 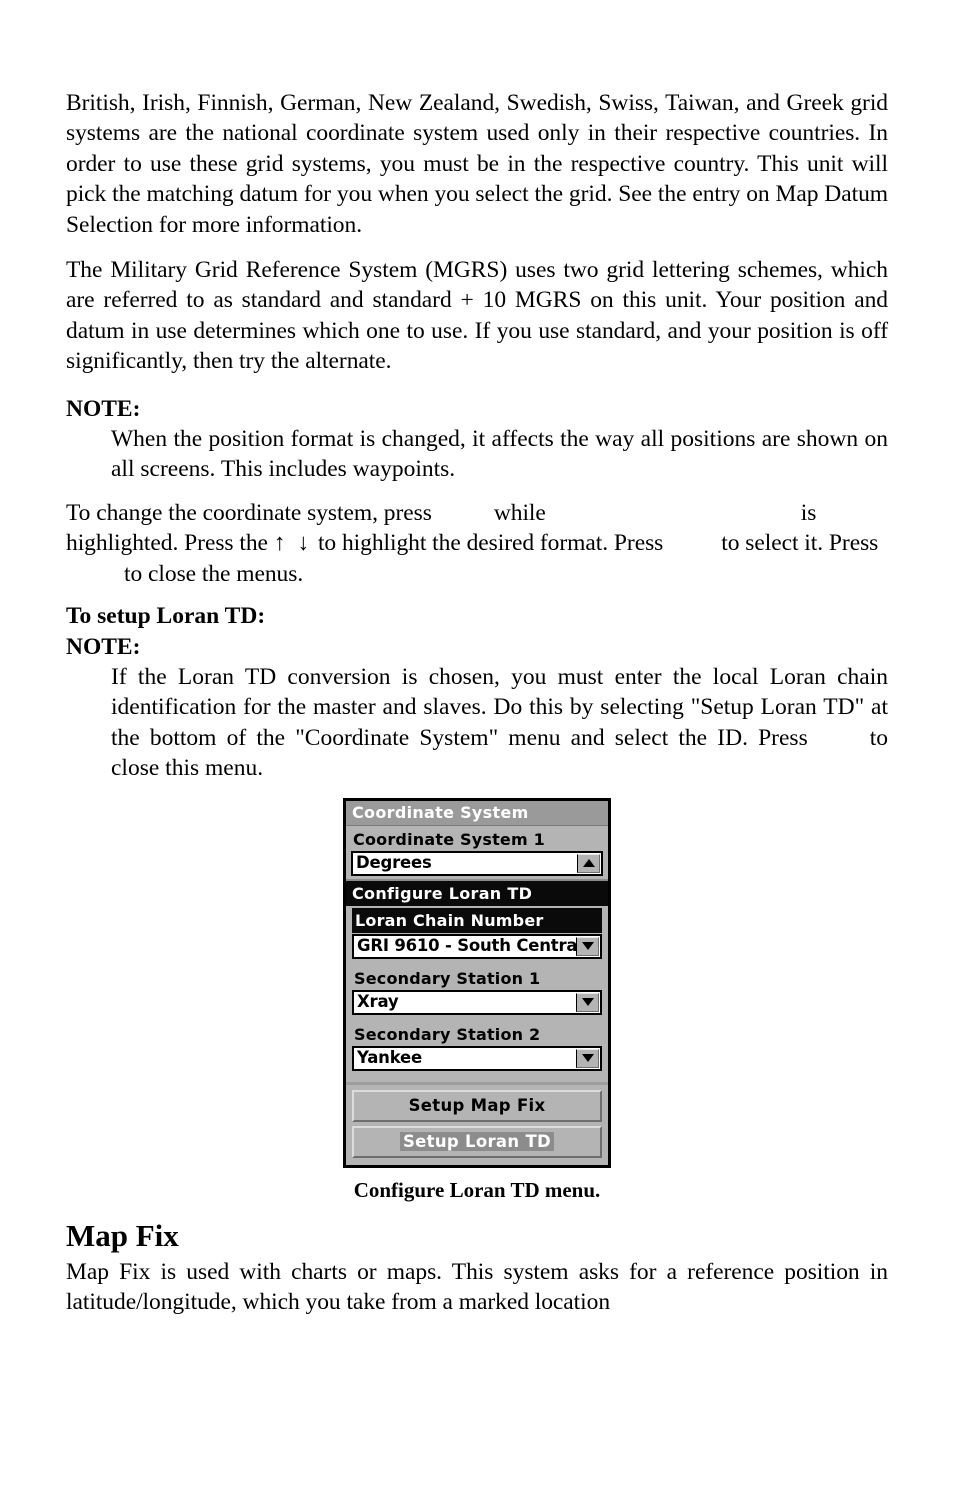 What do you see at coordinates (249, 512) in the screenshot?
I see `p3-segment-a: To change the coordinate system, press` at bounding box center [249, 512].